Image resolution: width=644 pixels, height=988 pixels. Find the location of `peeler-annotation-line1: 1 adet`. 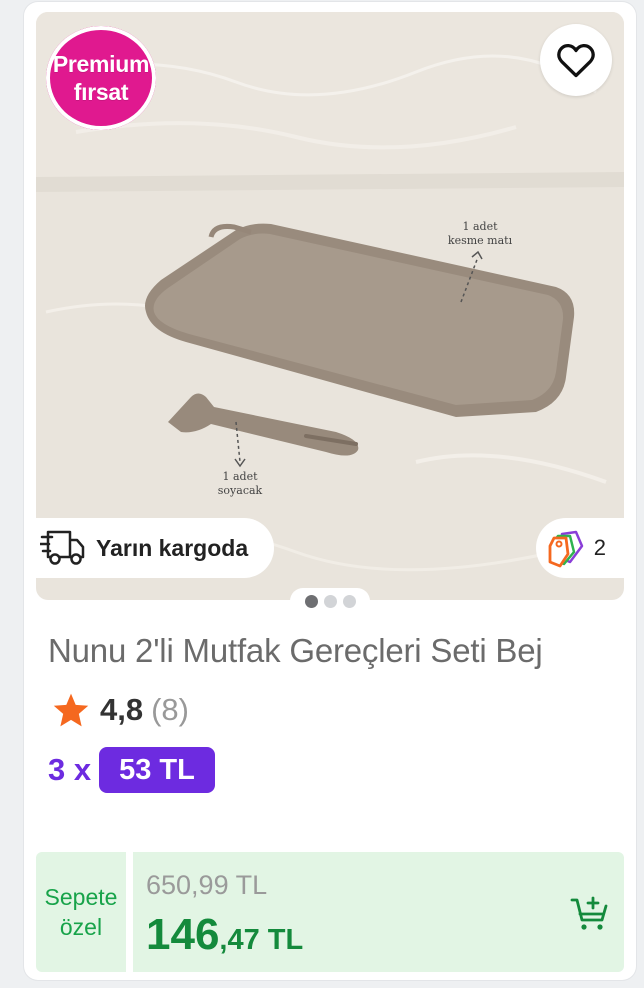

peeler-annotation-line1: 1 adet is located at coordinates (240, 476).